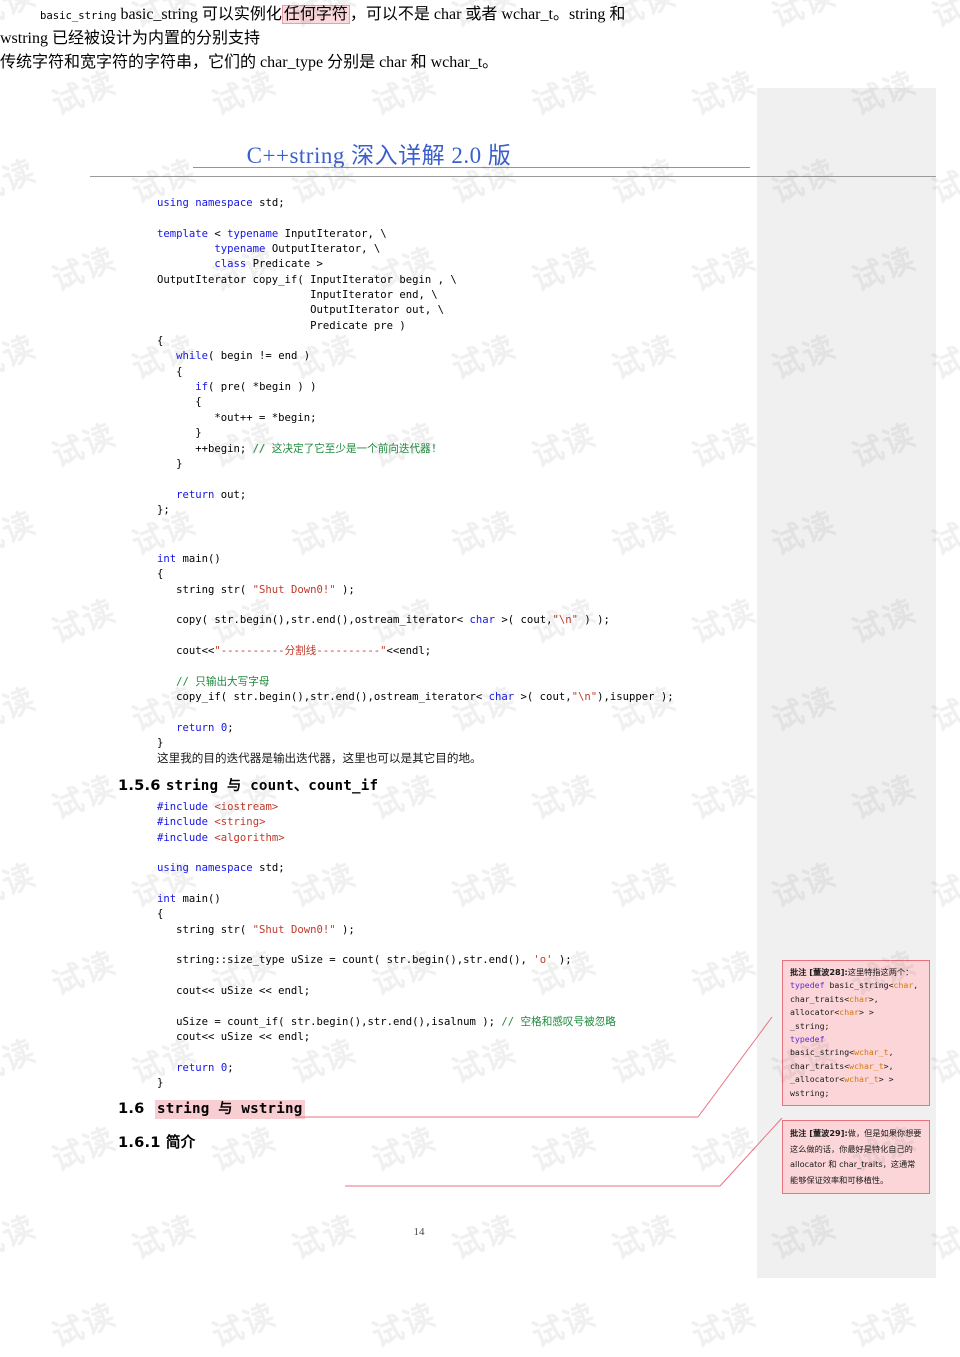 Image resolution: width=960 pixels, height=1357 pixels. Describe the element at coordinates (819, 1133) in the screenshot. I see `annotation-29-label: 批注 [董波29]:` at that location.